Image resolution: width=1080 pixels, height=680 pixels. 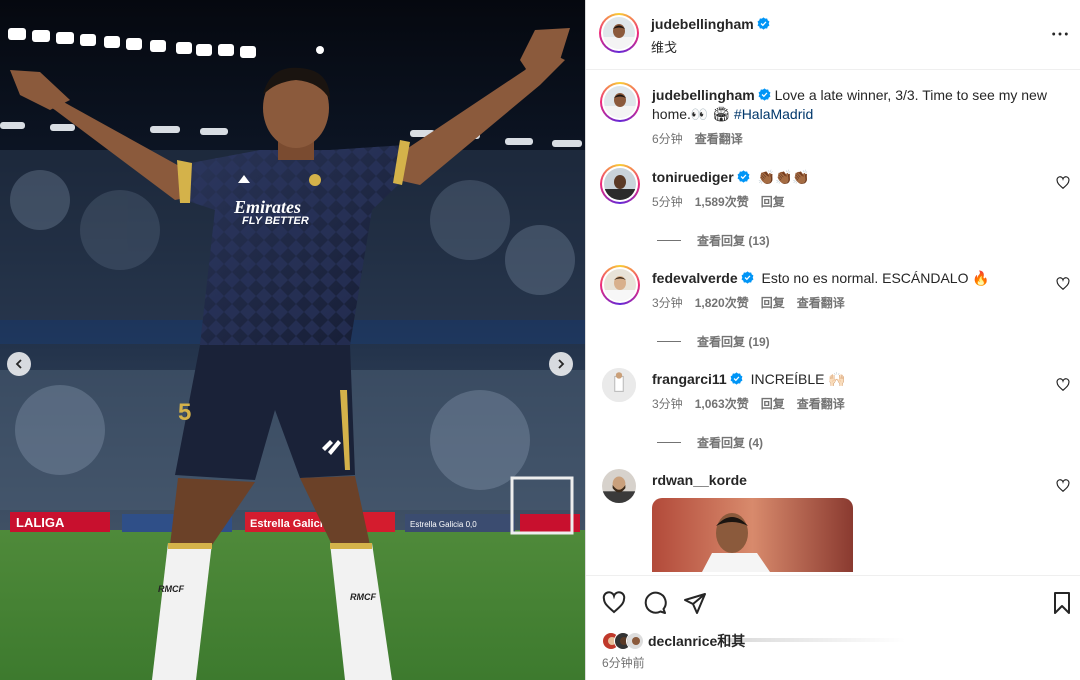 I want to click on view-replies-button: 查看回复 (4), so click(x=710, y=442).